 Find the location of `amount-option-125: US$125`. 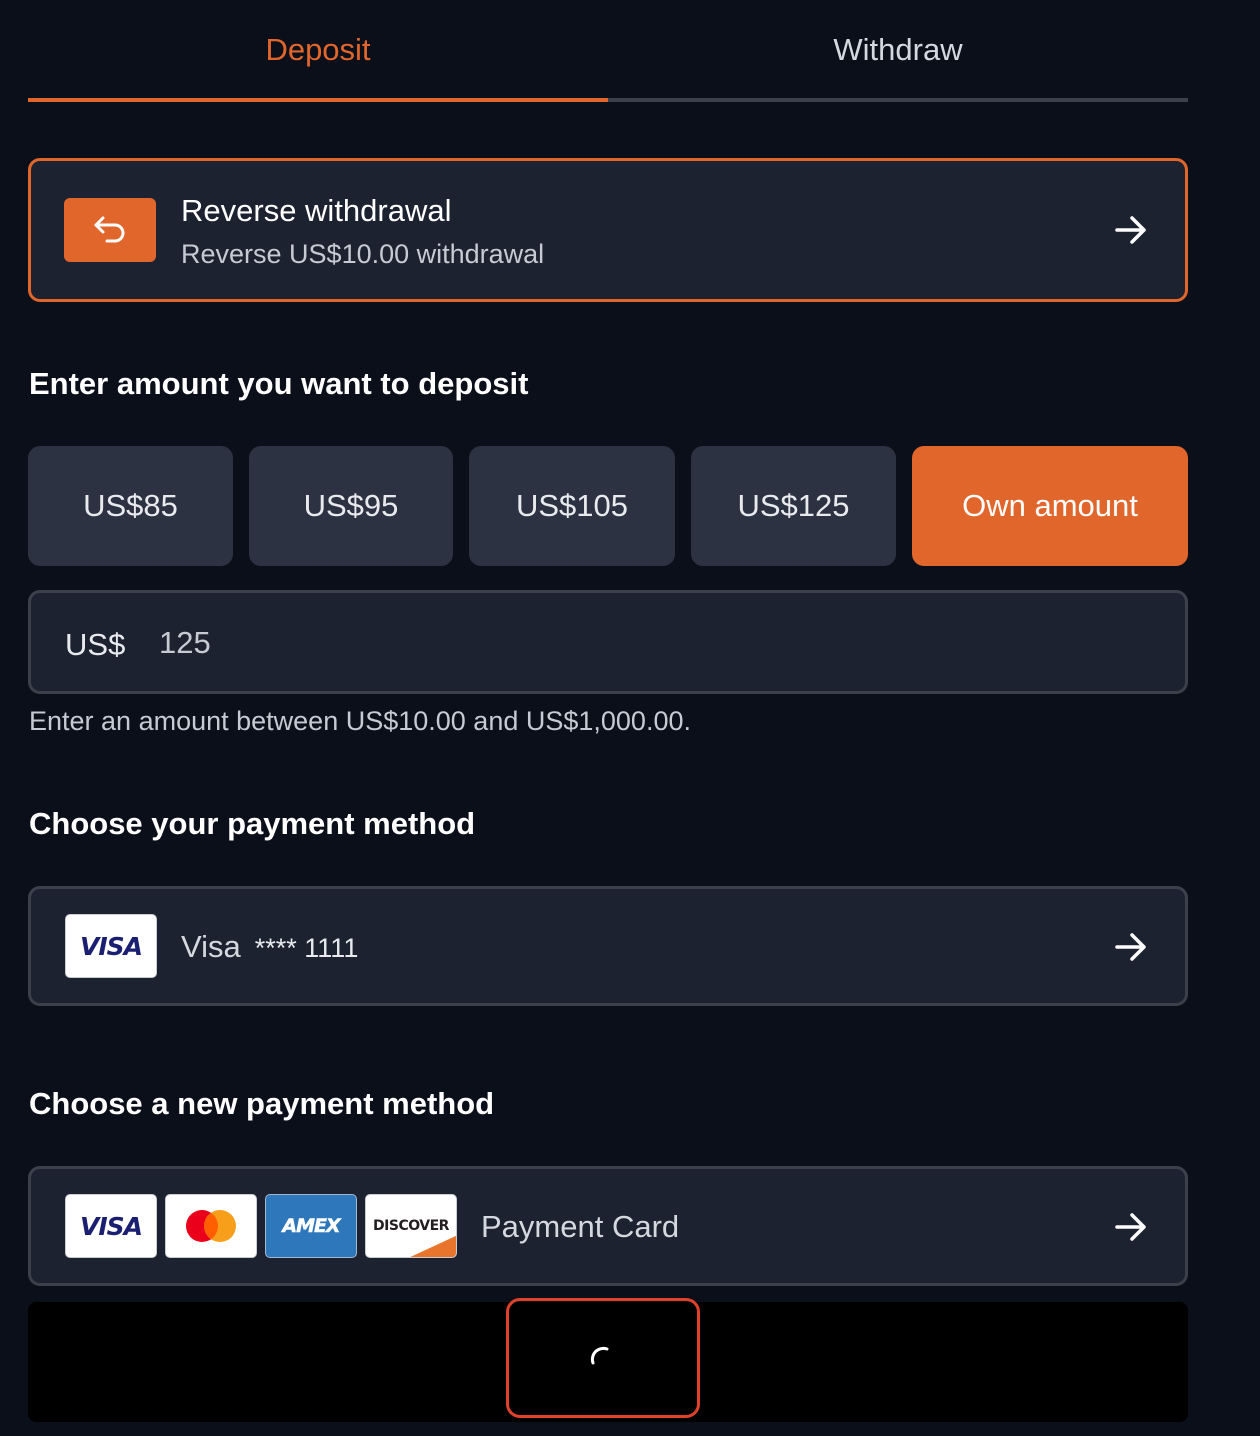

amount-option-125: US$125 is located at coordinates (793, 506).